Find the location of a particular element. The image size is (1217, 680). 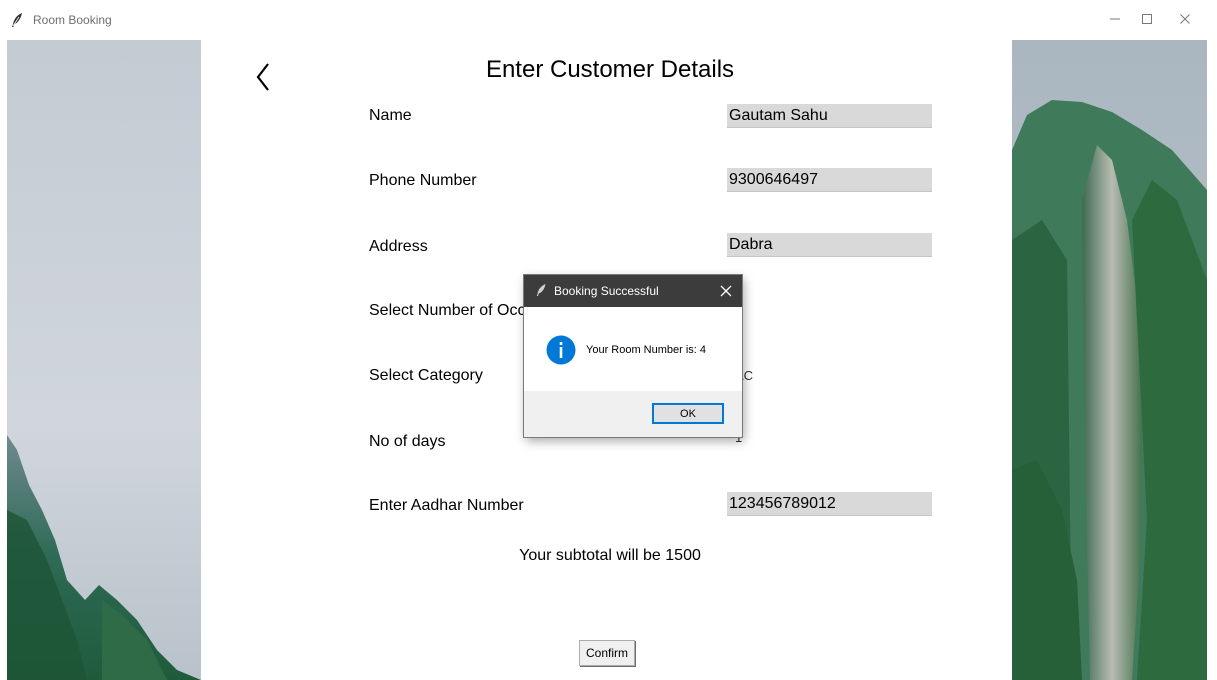

address-input: Dabra is located at coordinates (829, 245).